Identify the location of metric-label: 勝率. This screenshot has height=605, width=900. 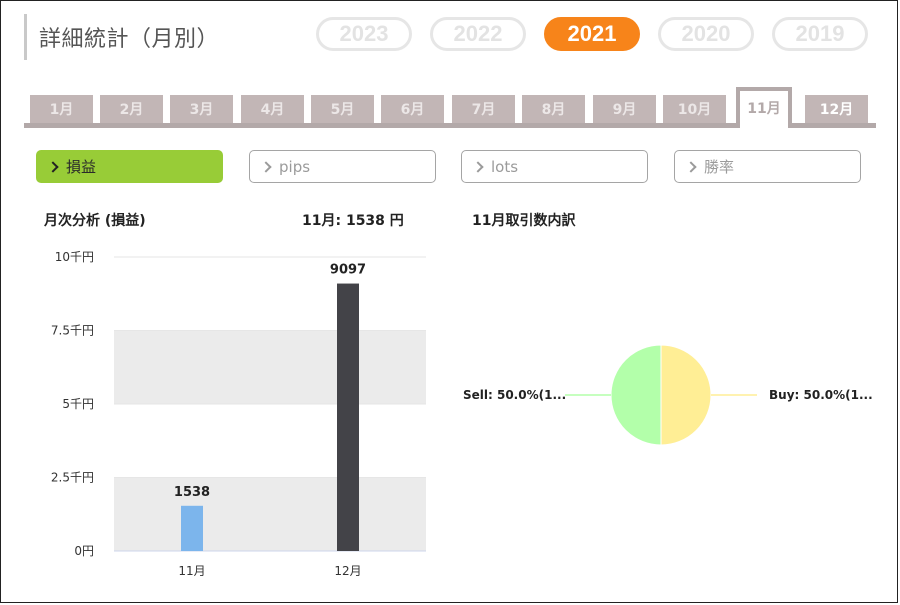
(719, 167).